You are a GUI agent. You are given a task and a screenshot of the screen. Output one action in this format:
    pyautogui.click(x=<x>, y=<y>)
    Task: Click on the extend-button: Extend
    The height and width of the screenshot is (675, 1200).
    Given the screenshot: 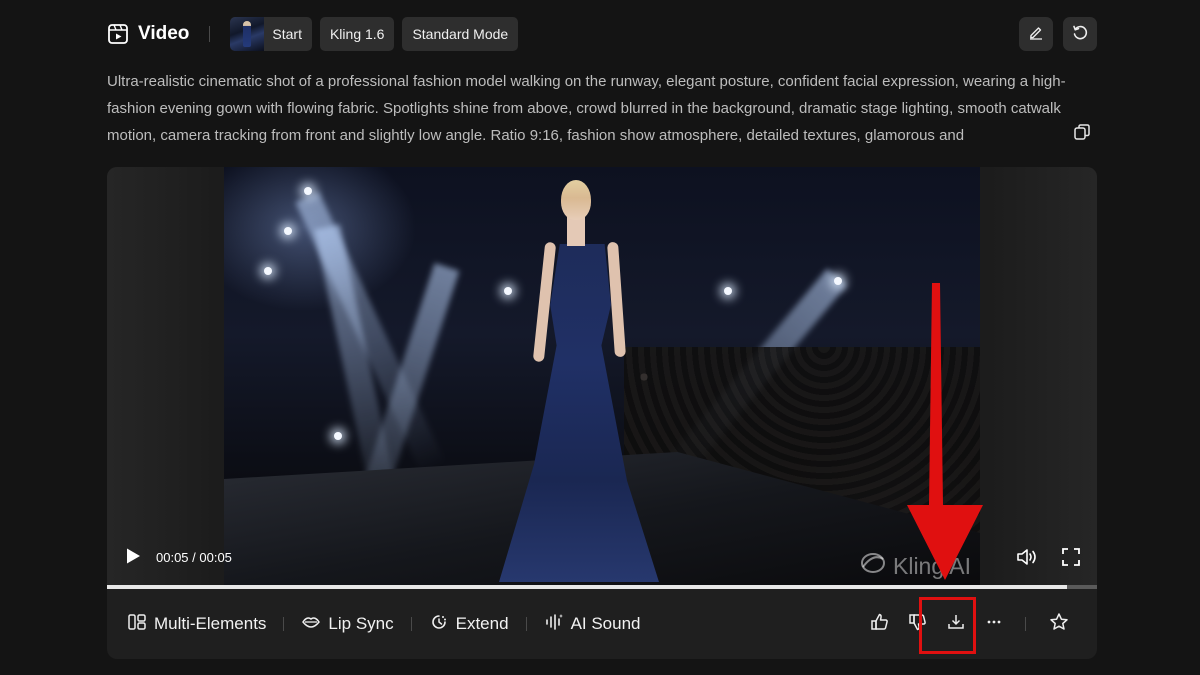 What is the action you would take?
    pyautogui.click(x=469, y=624)
    